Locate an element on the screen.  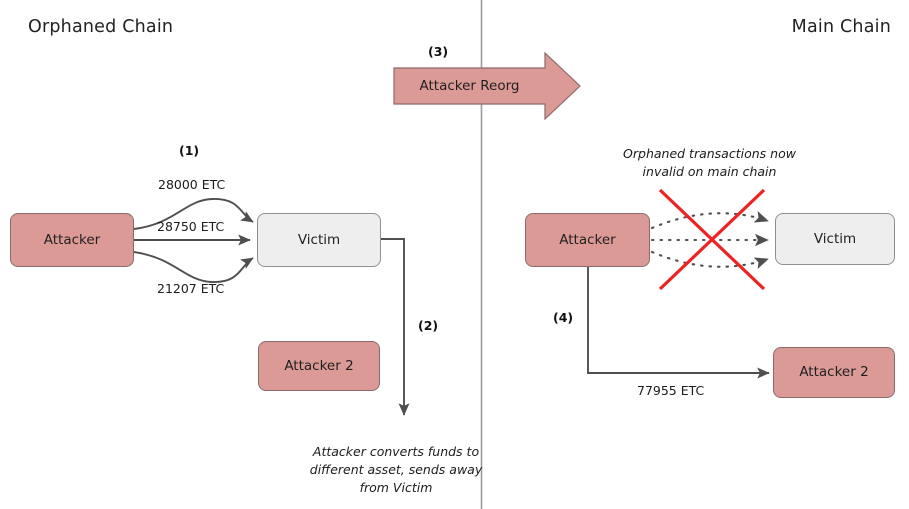
node-attacker-left-label: Attacker is located at coordinates (72, 239).